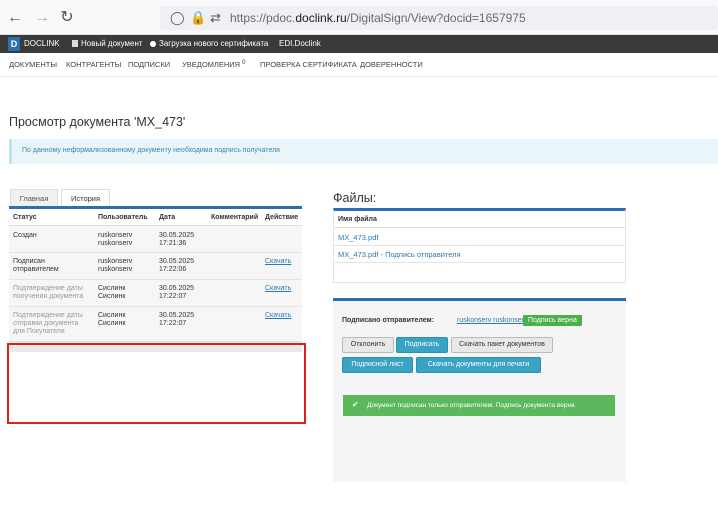  I want to click on list-item: MX_473.pdf, so click(479, 237).